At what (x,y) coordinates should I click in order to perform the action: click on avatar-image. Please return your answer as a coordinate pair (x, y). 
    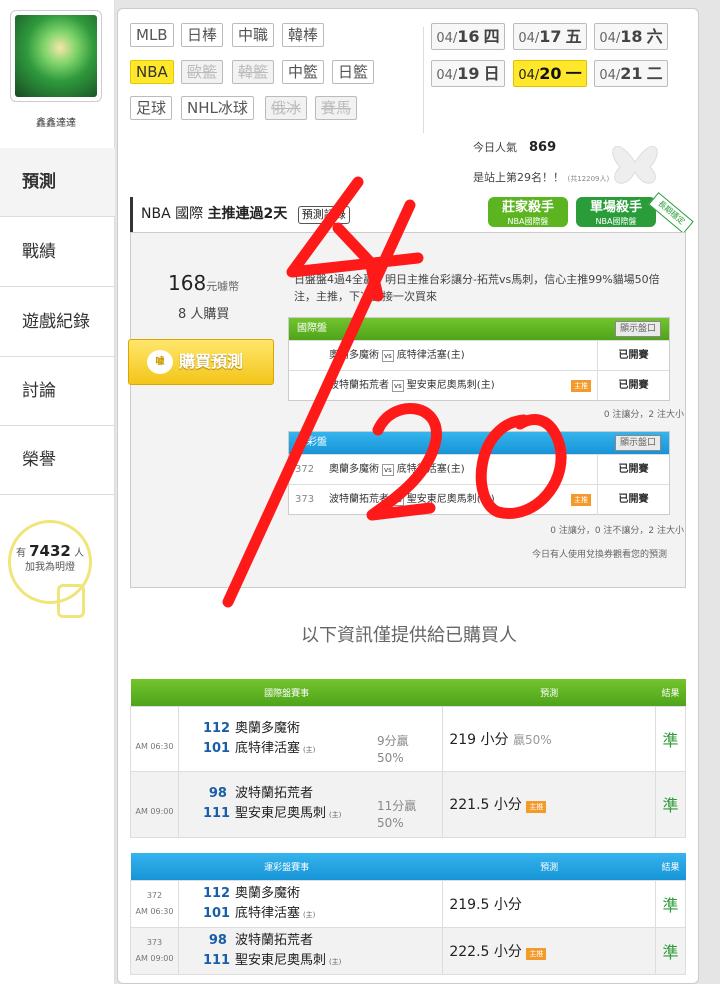
    Looking at the image, I should click on (56, 56).